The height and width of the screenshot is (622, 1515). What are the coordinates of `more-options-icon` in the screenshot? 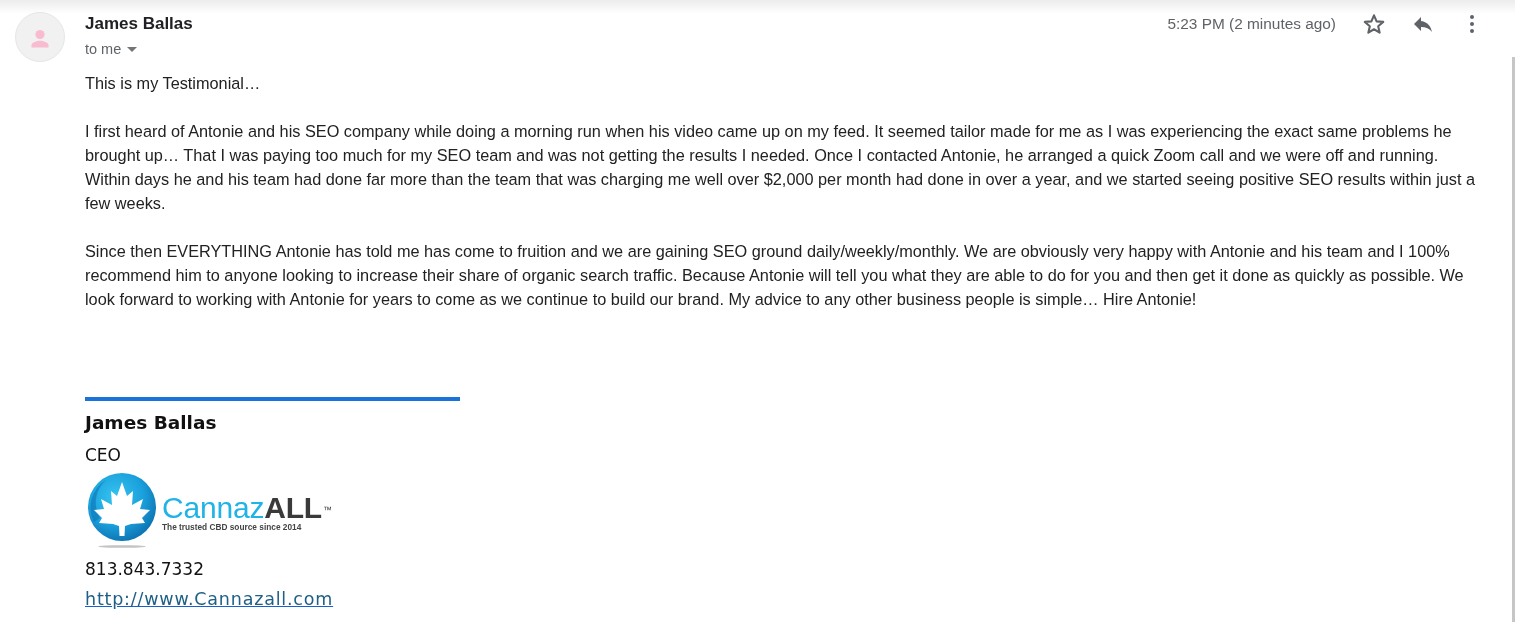 It's located at (1472, 24).